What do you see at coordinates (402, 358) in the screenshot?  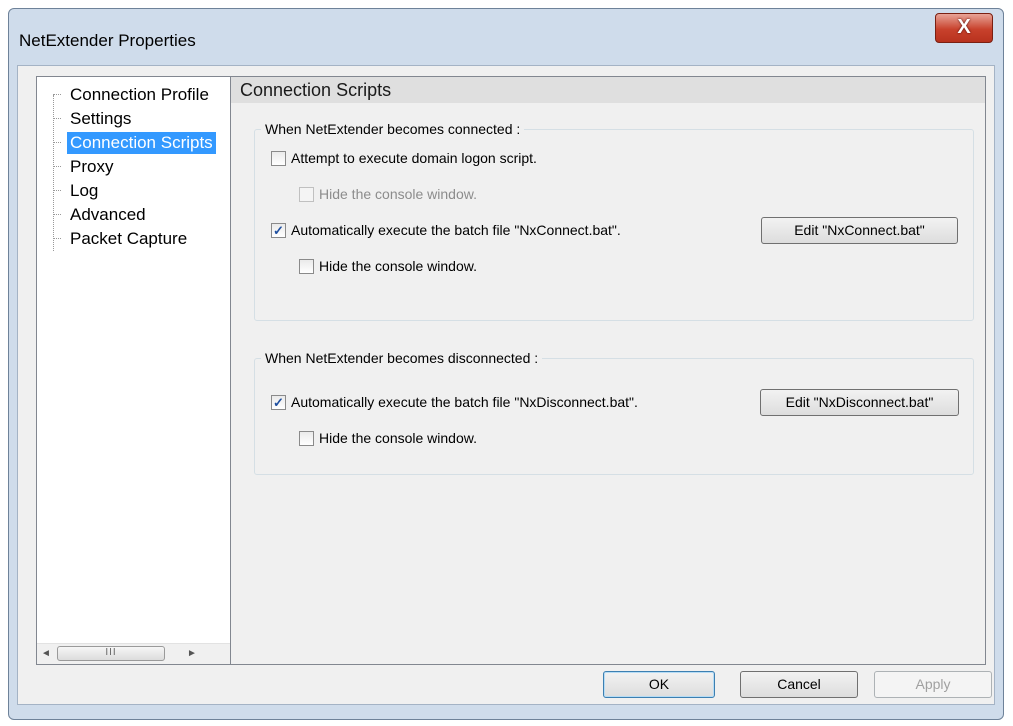 I see `disconnected-group-title: When NetExtender becomes disconnected :` at bounding box center [402, 358].